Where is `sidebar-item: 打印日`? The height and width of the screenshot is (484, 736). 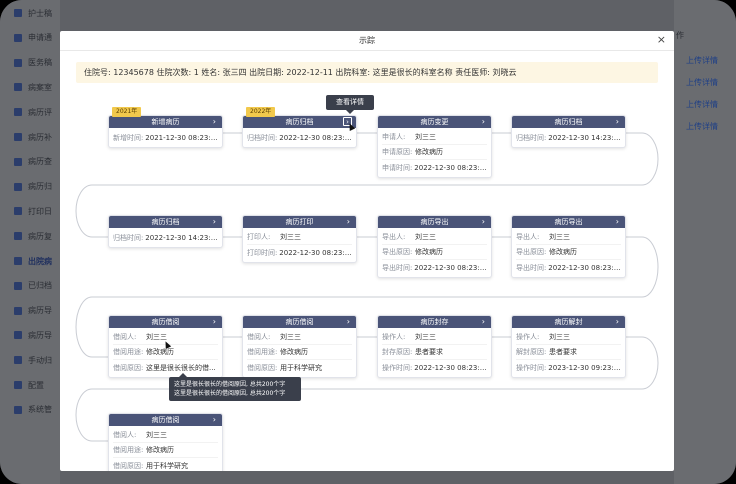 sidebar-item: 打印日 is located at coordinates (33, 211).